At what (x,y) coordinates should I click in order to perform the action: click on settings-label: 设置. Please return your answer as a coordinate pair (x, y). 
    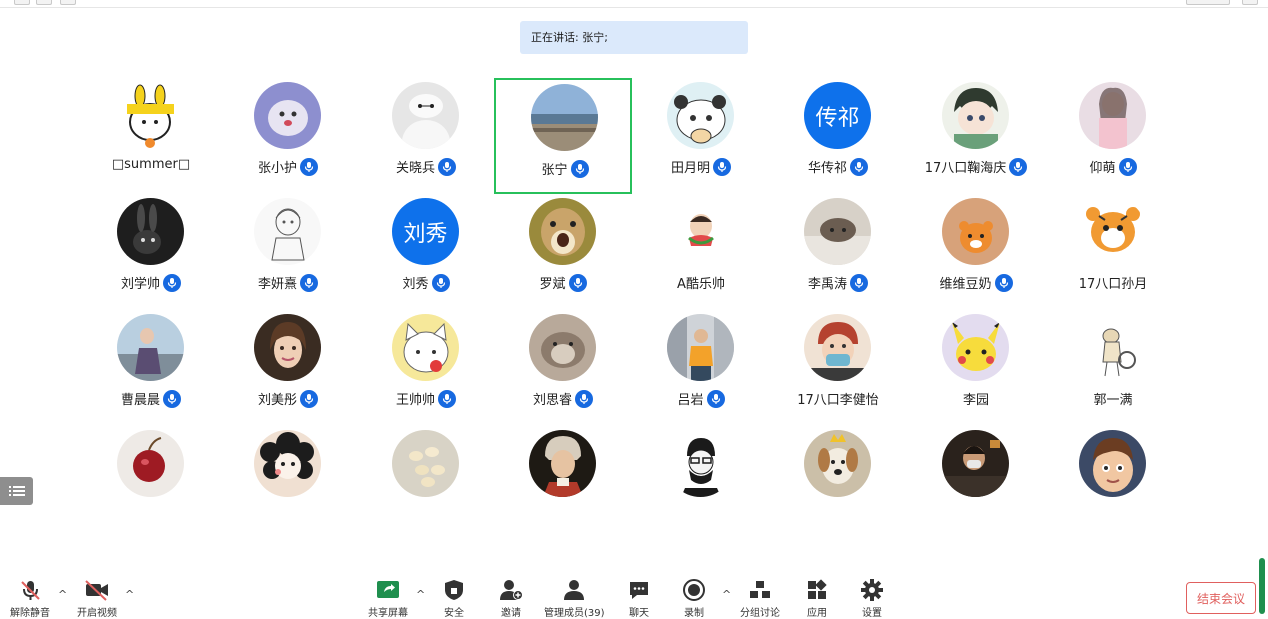
    Looking at the image, I should click on (872, 613).